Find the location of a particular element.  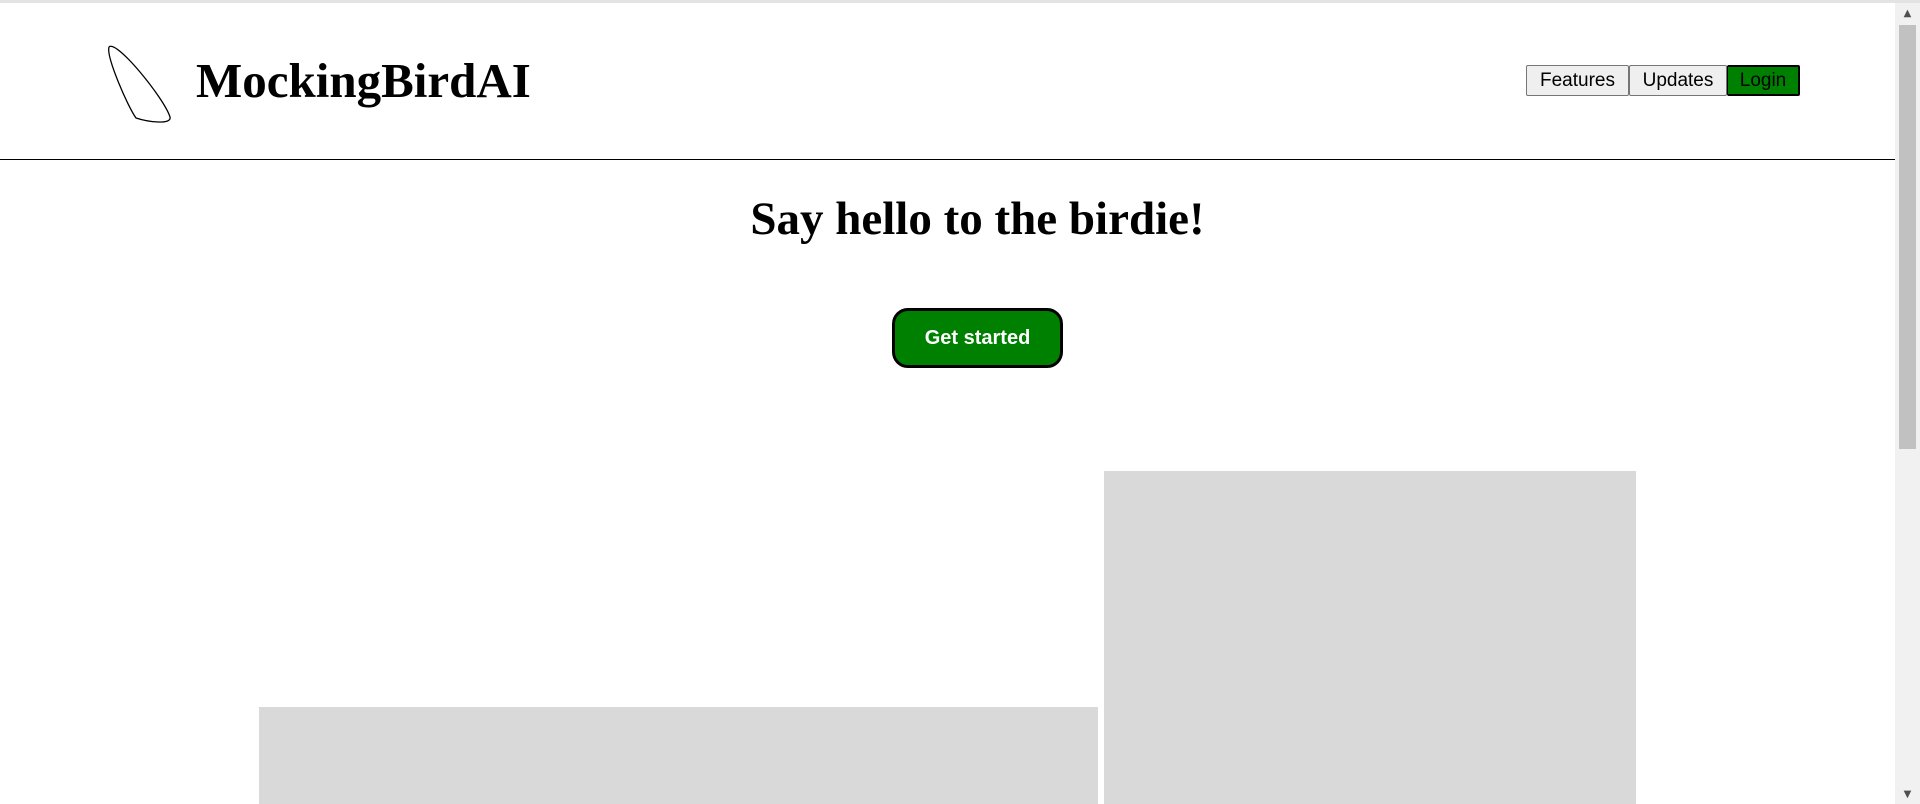

feather-outline-icon is located at coordinates (139, 83).